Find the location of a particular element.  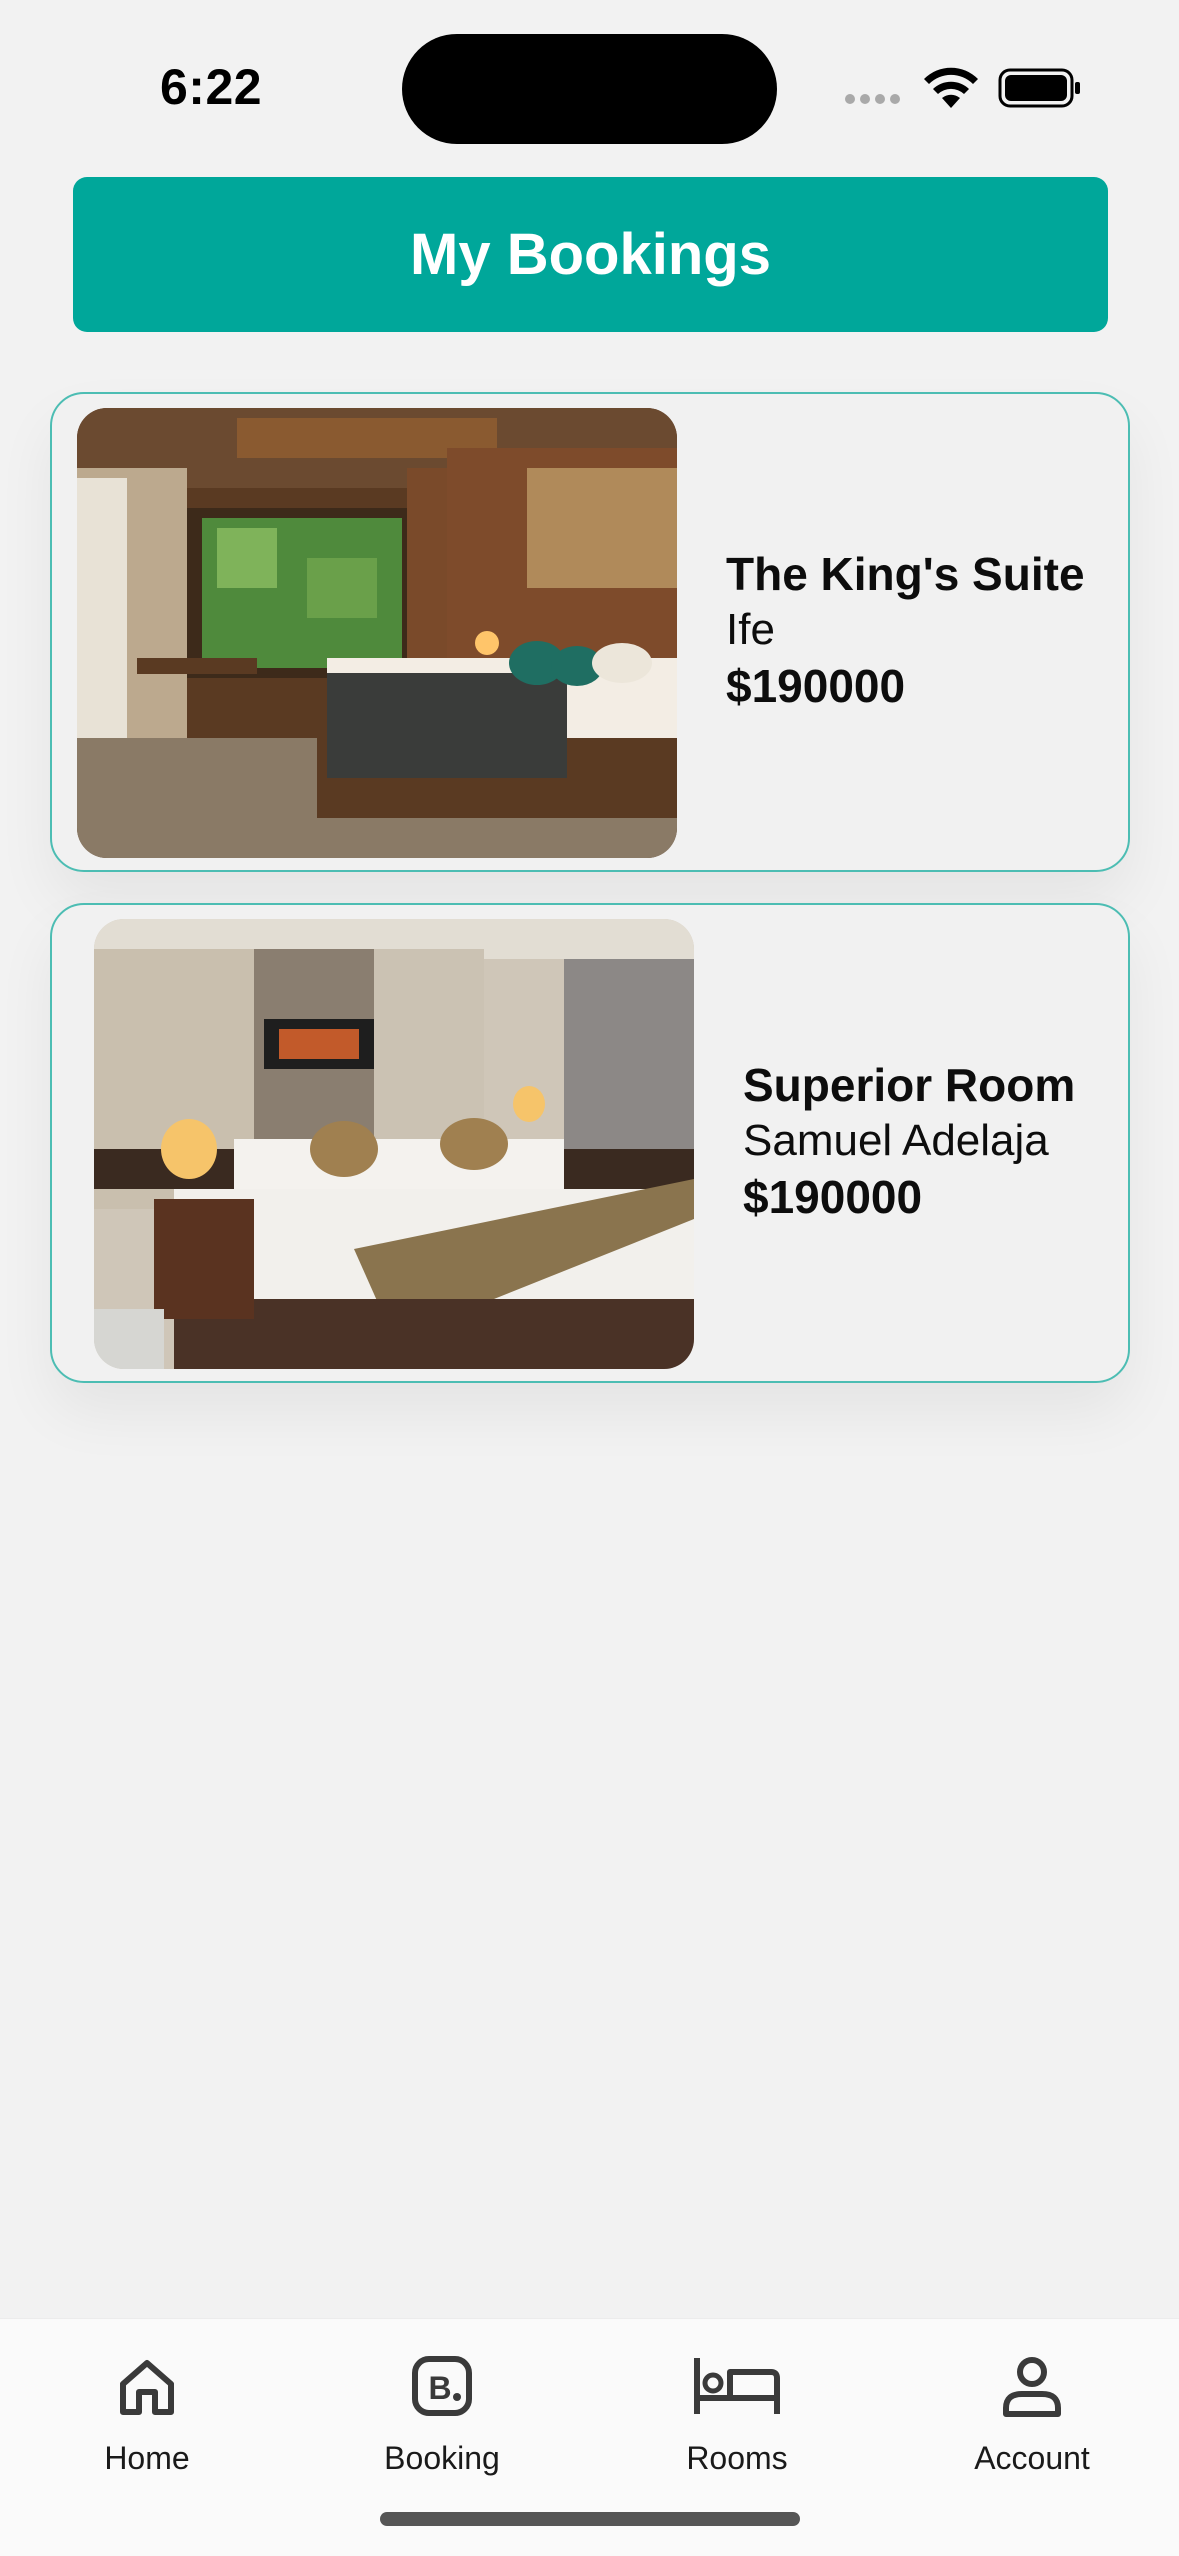

tab-home: Home is located at coordinates (147, 2399).